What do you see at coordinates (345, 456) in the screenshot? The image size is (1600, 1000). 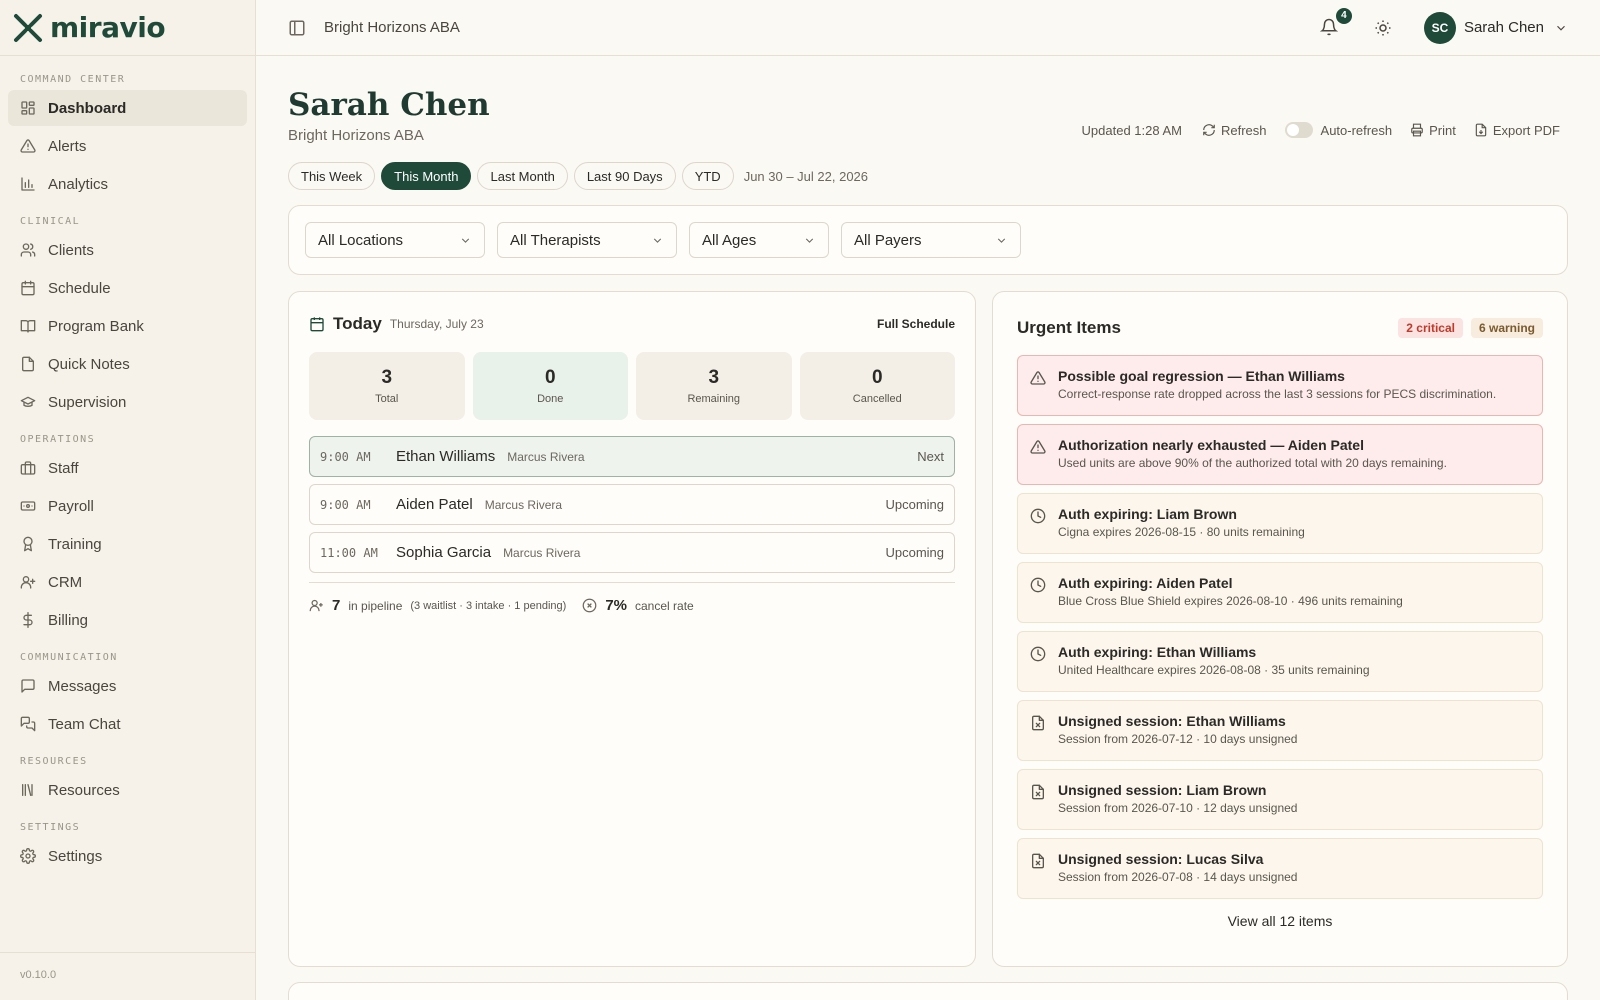 I see `session-time: 9:00 AM` at bounding box center [345, 456].